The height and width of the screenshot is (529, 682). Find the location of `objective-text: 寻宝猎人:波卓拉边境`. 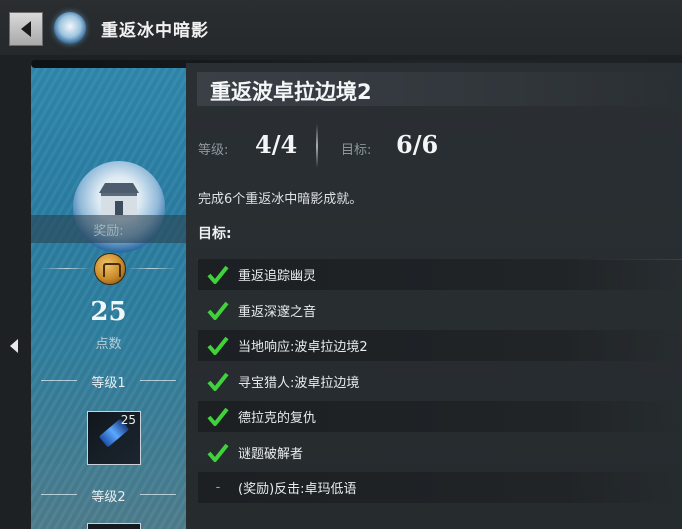

objective-text: 寻宝猎人:波卓拉边境 is located at coordinates (299, 383).